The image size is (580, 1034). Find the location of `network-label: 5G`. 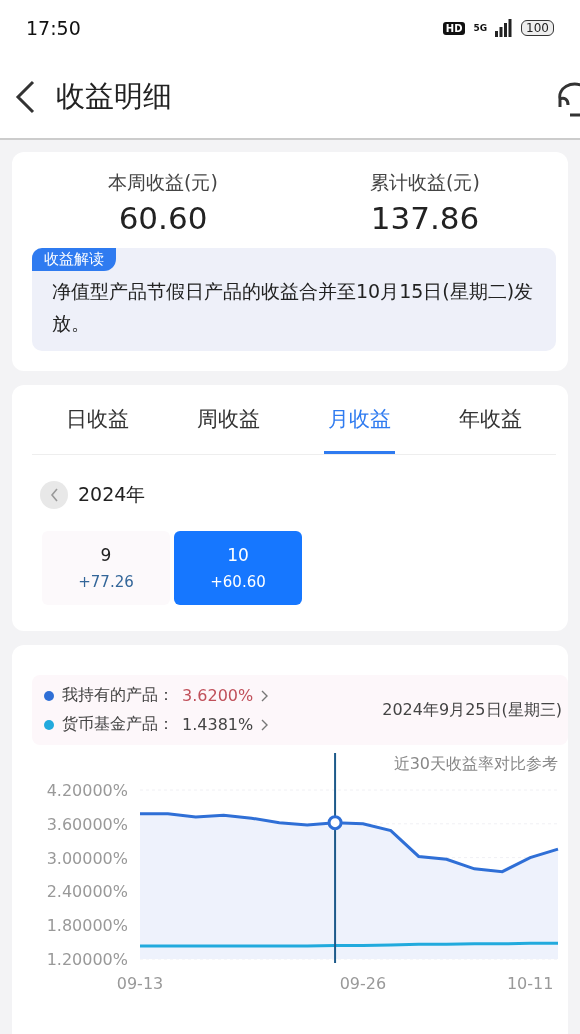

network-label: 5G is located at coordinates (480, 28).